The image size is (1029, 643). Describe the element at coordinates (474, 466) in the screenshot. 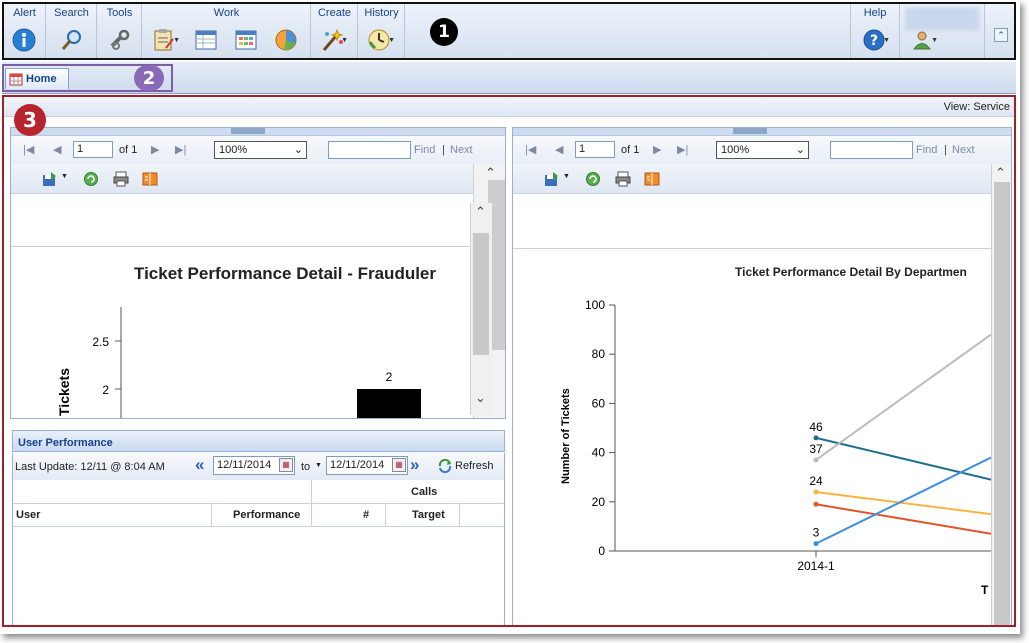

I see `refresh-label: Refresh` at that location.